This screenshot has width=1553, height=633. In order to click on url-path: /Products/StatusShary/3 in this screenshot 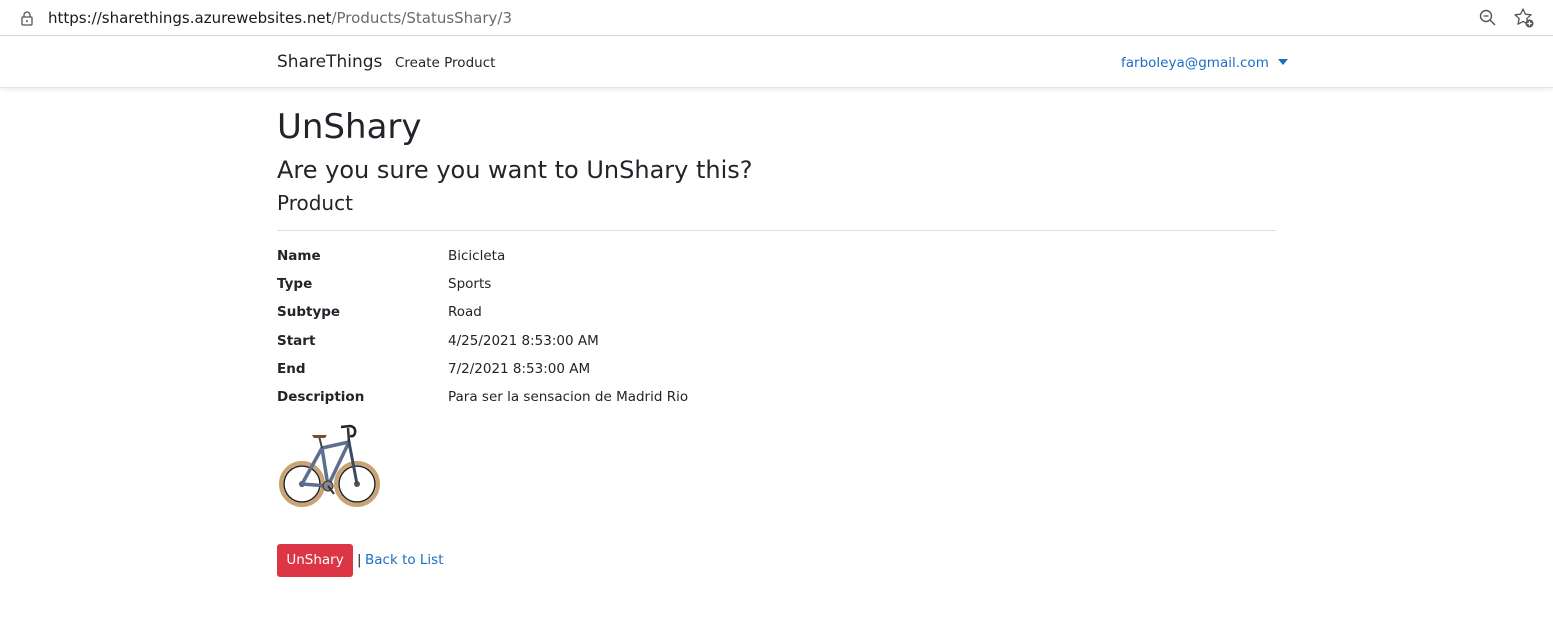, I will do `click(422, 18)`.